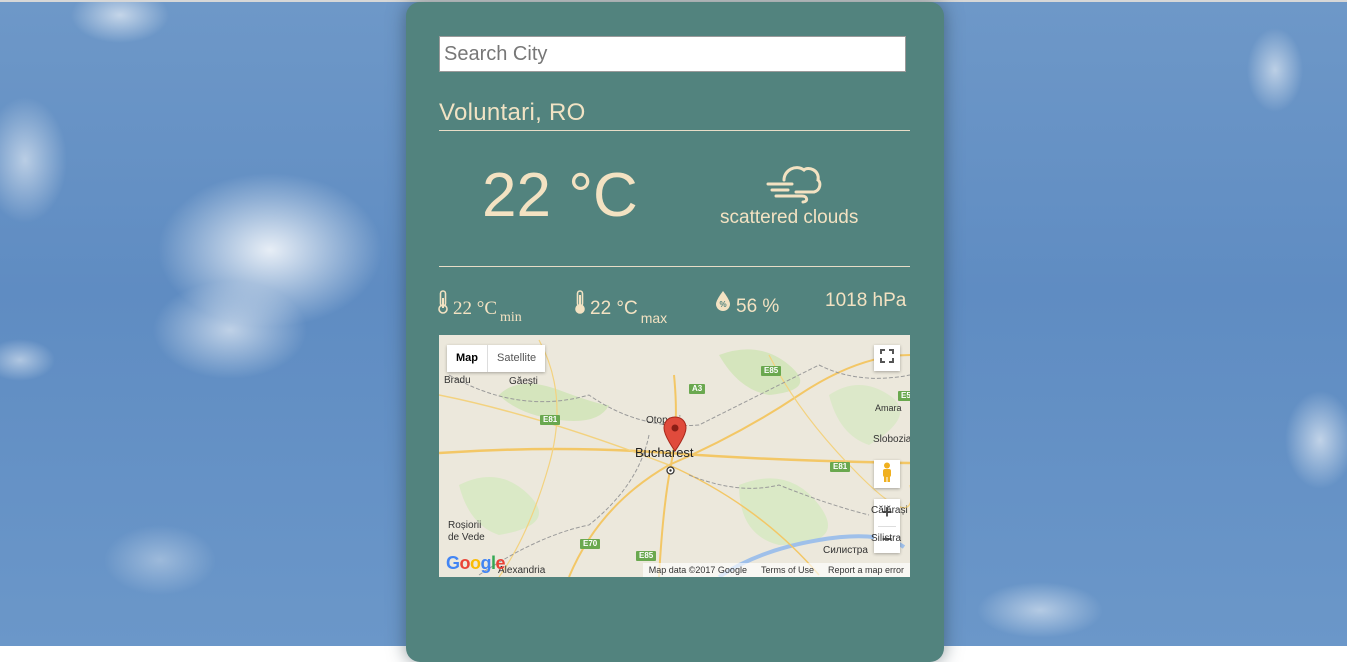 The width and height of the screenshot is (1347, 662). Describe the element at coordinates (697, 389) in the screenshot. I see `road-shield: A3` at that location.